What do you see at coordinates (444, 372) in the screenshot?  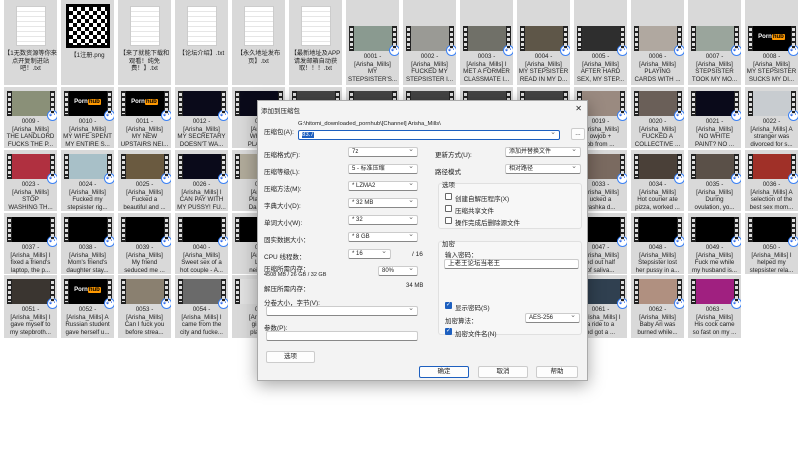 I see `ok-button: 确定` at bounding box center [444, 372].